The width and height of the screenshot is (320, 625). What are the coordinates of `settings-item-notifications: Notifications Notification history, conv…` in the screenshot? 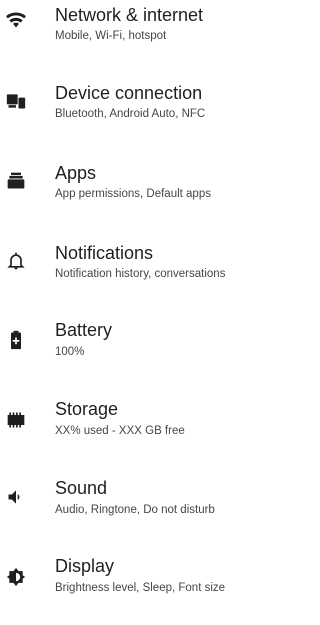 It's located at (136, 273).